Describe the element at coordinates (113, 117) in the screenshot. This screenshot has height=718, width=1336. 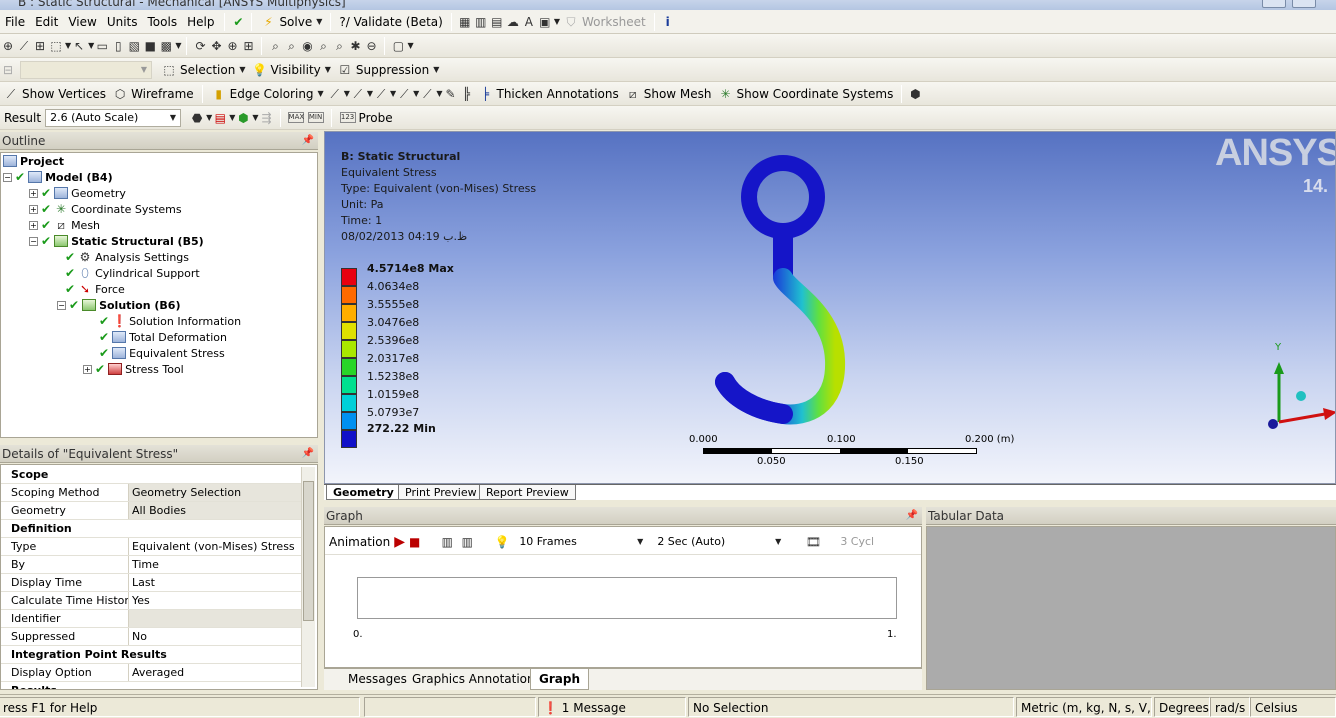
I see `deformation-scale-dropdown: 2.6 (Auto Scale) ▼` at that location.